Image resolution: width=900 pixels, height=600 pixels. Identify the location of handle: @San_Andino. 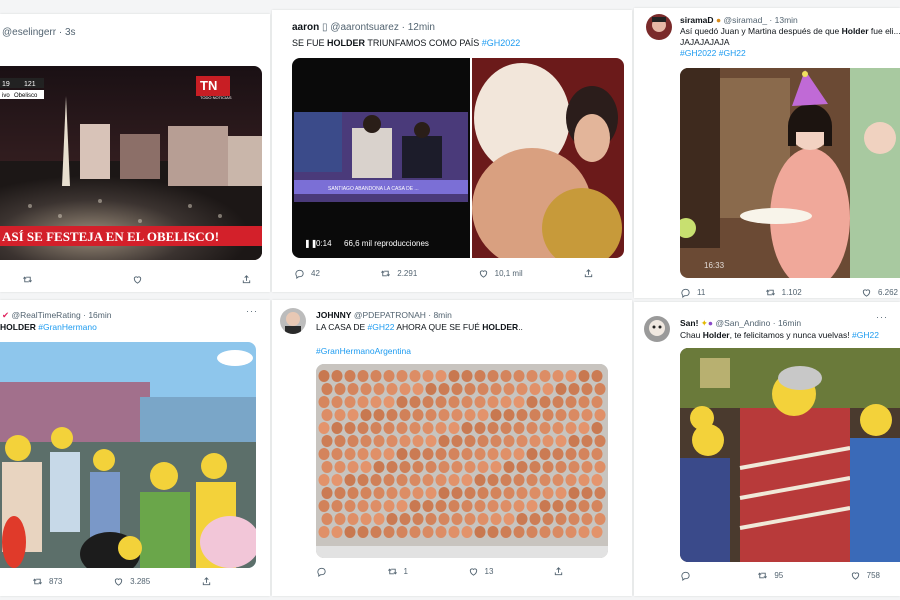
(742, 323).